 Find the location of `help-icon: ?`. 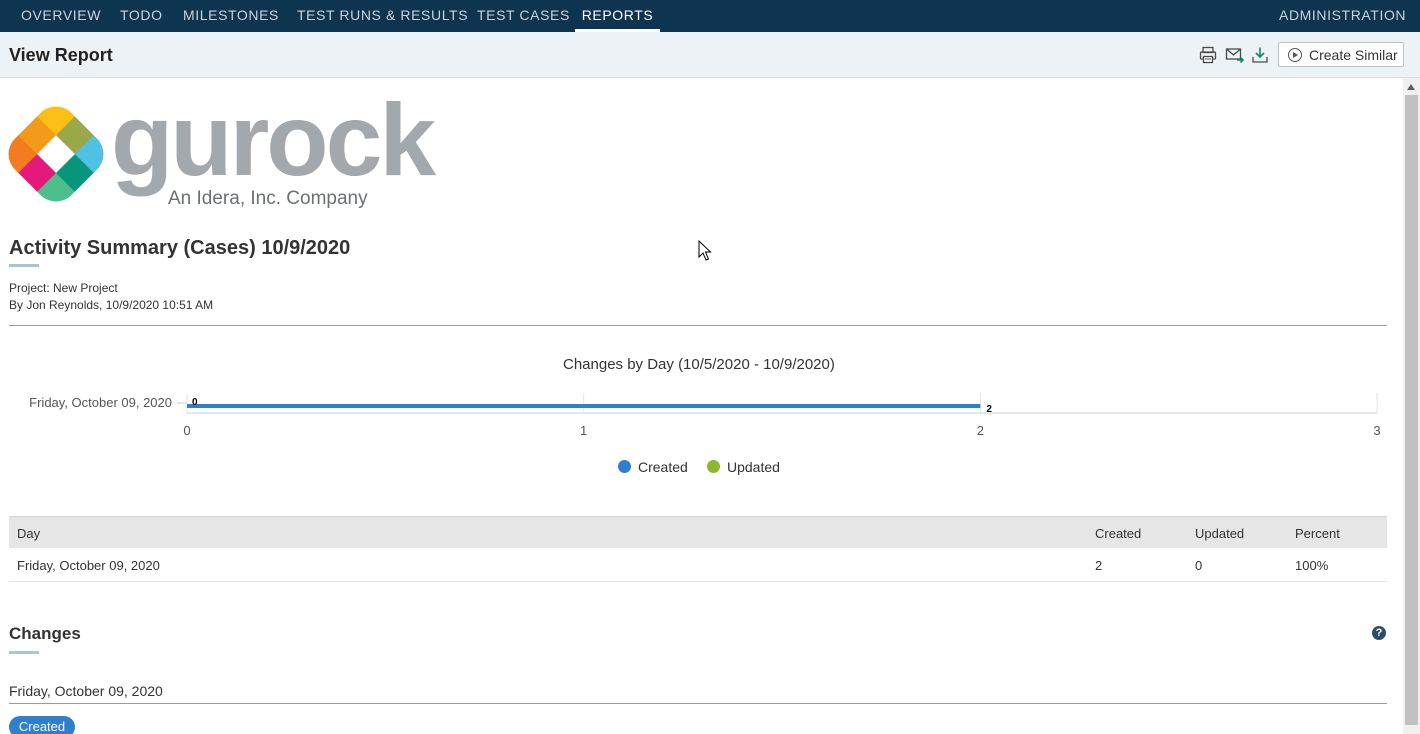

help-icon: ? is located at coordinates (1379, 633).